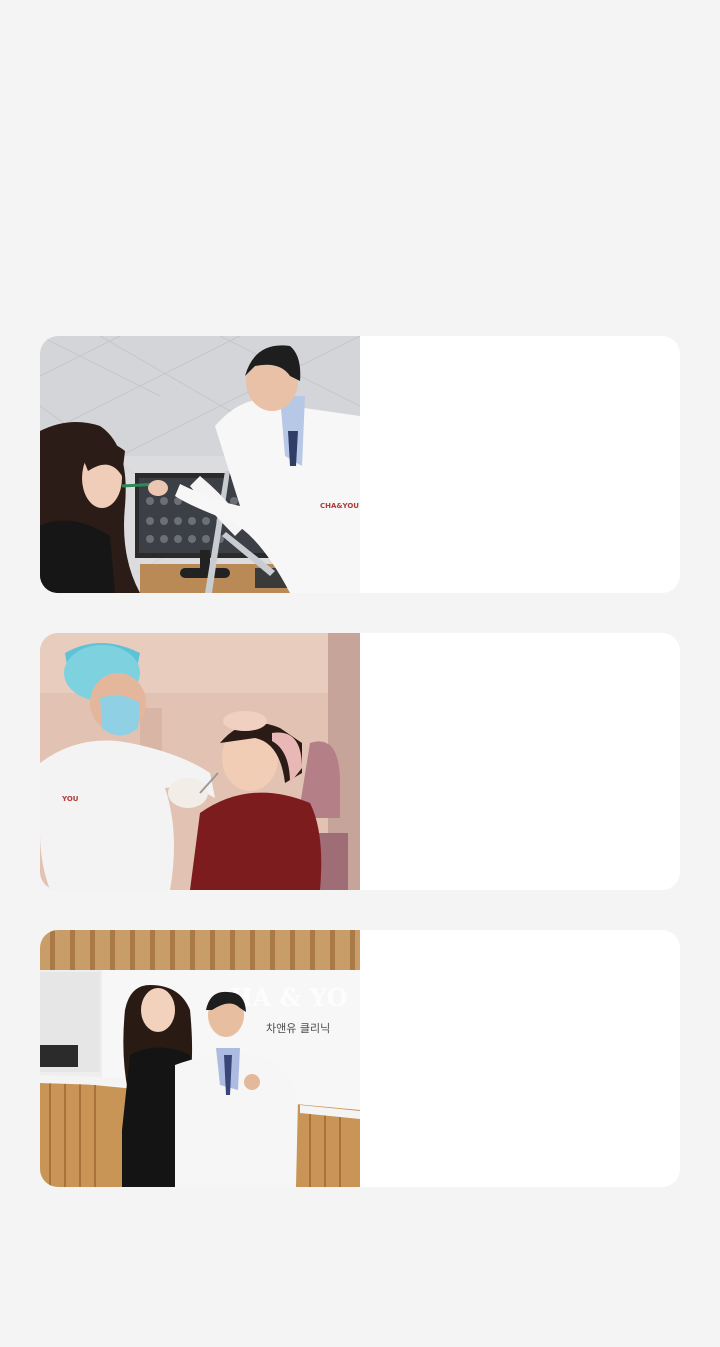 This screenshot has width=720, height=1347. What do you see at coordinates (298, 1028) in the screenshot?
I see `clinic-sign-korean: 차앤유 클리닉` at bounding box center [298, 1028].